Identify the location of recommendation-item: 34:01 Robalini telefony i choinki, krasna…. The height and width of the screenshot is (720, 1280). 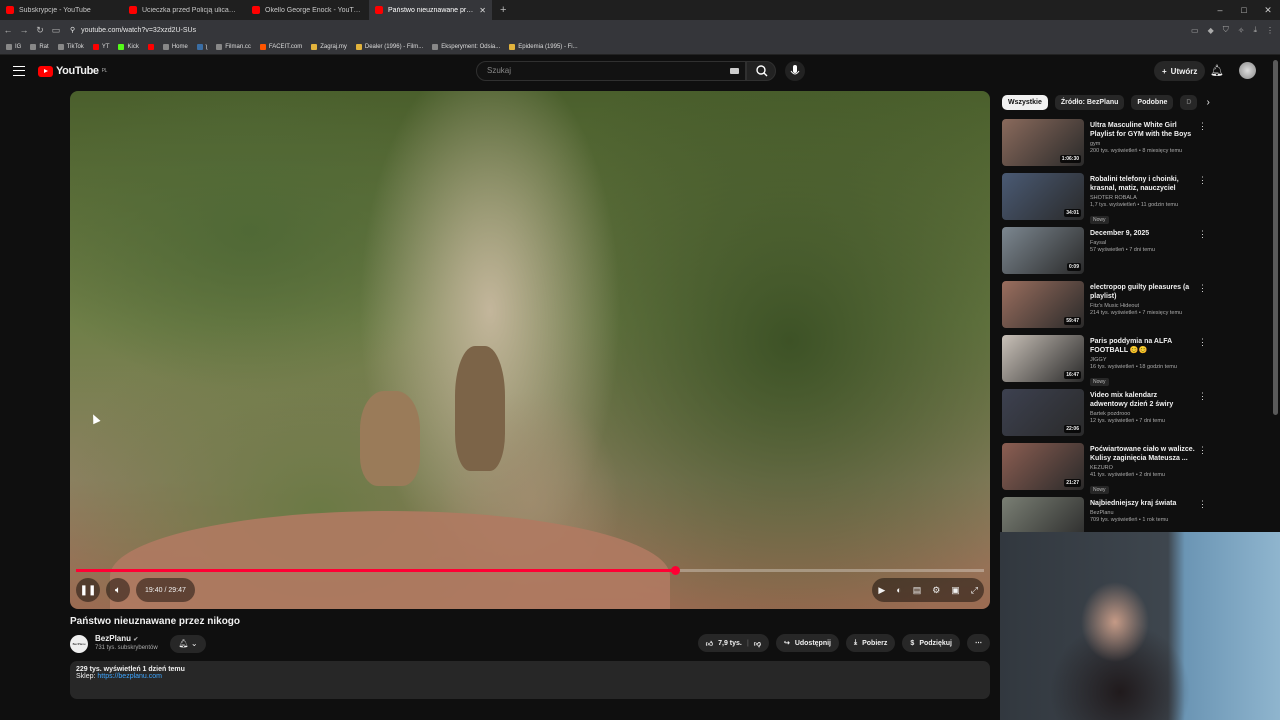
(1104, 199).